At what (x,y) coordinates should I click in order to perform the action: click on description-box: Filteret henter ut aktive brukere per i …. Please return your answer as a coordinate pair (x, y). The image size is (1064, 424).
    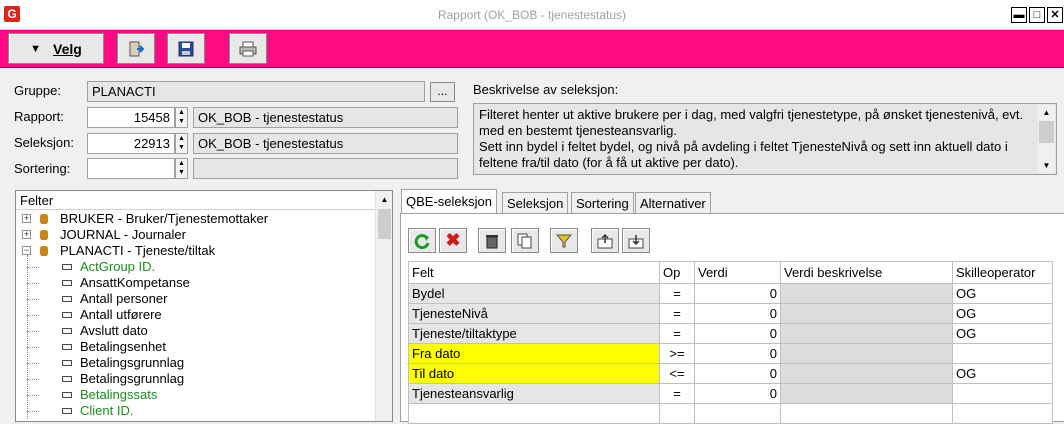
    Looking at the image, I should click on (765, 139).